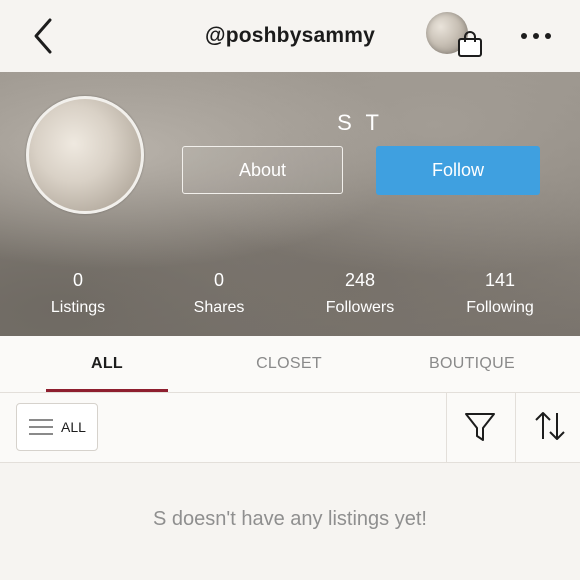  Describe the element at coordinates (107, 390) in the screenshot. I see `active-tab-indicator` at that location.